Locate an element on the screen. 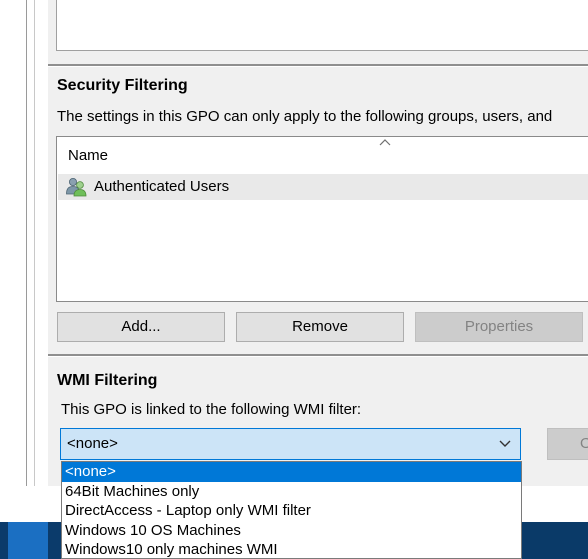 Image resolution: width=588 pixels, height=559 pixels. remove-button: Remove is located at coordinates (320, 327).